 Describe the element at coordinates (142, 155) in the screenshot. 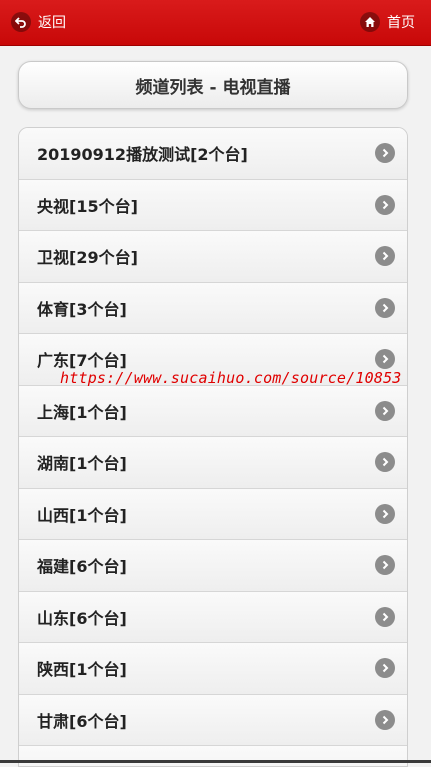

I see `channel-label: 20190912播放测试[2个台]` at that location.